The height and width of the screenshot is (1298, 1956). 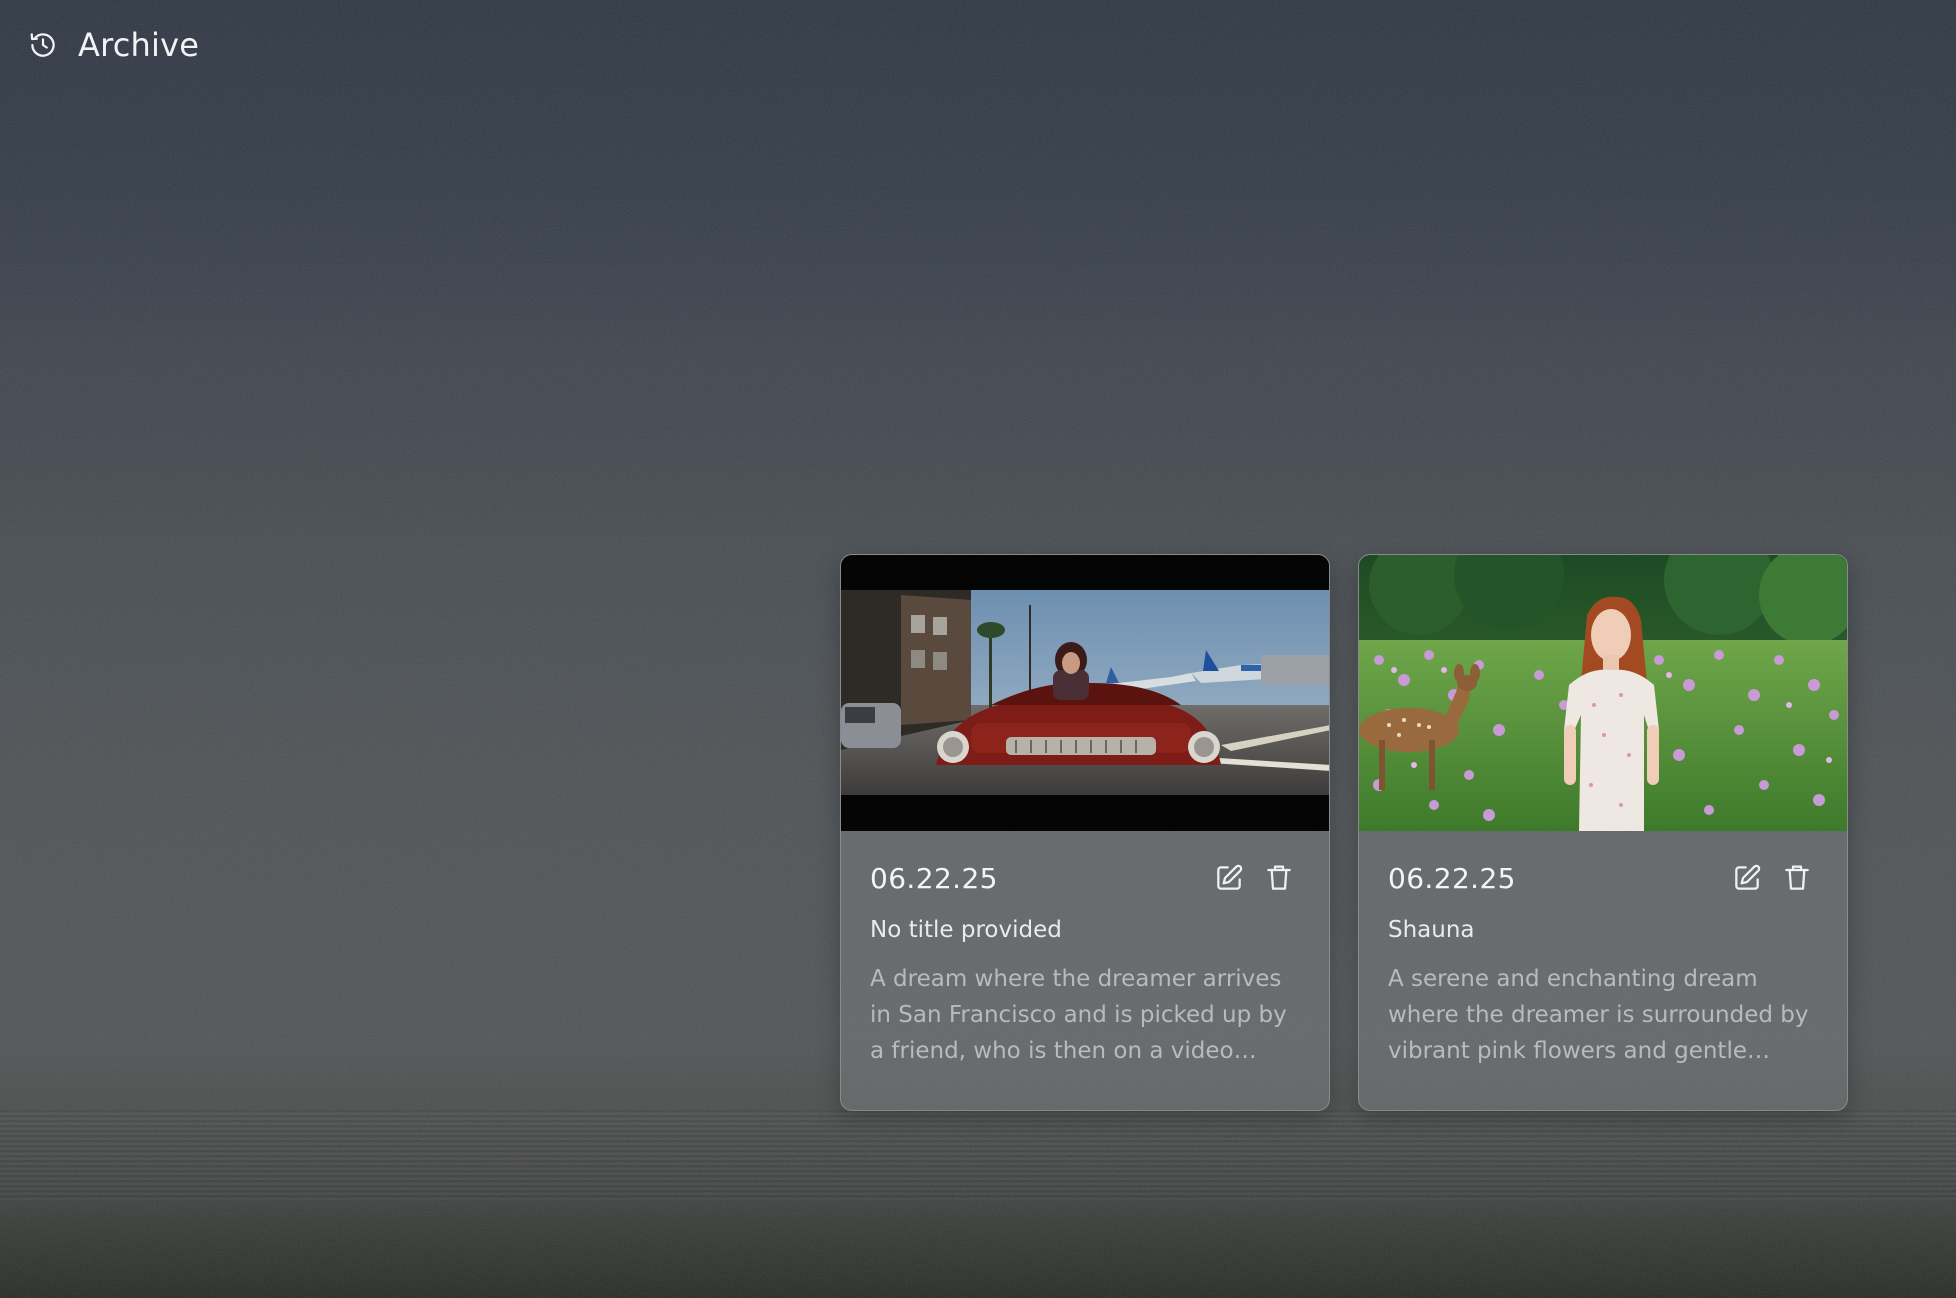 I want to click on dream-title: Shauna, so click(x=1431, y=930).